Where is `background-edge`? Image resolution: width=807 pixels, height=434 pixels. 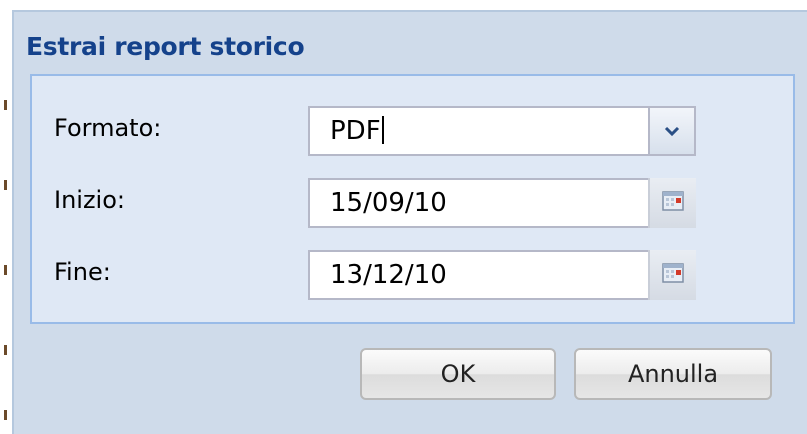
background-edge is located at coordinates (6, 217).